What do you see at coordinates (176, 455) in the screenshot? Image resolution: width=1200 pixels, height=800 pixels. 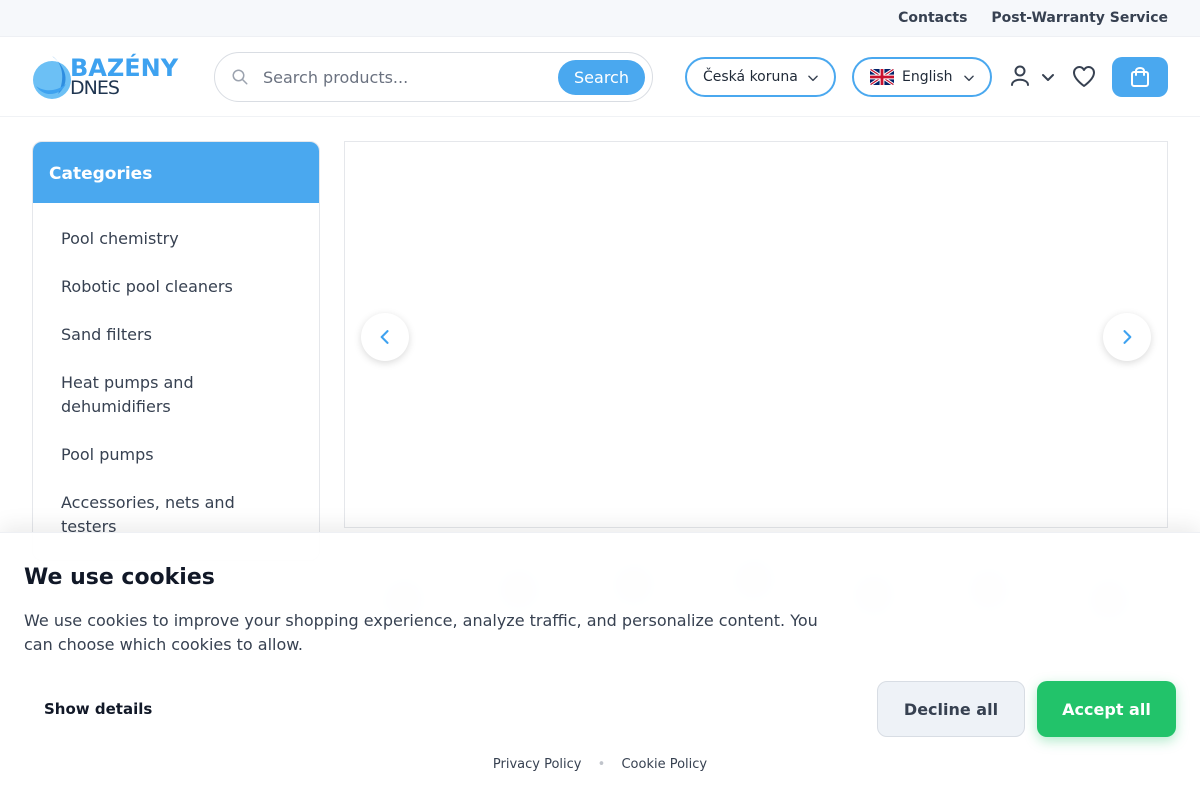 I see `category-item-pool-pumps: Pool pumps` at bounding box center [176, 455].